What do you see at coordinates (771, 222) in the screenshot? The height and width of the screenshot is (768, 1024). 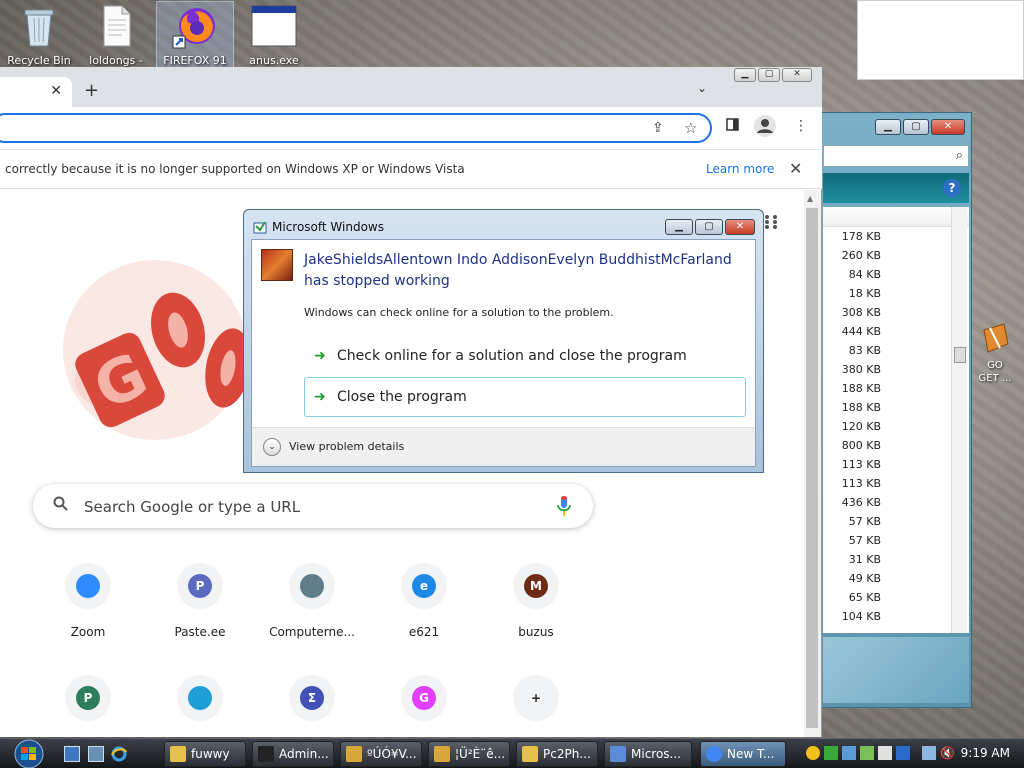 I see `apps-grid-icon` at bounding box center [771, 222].